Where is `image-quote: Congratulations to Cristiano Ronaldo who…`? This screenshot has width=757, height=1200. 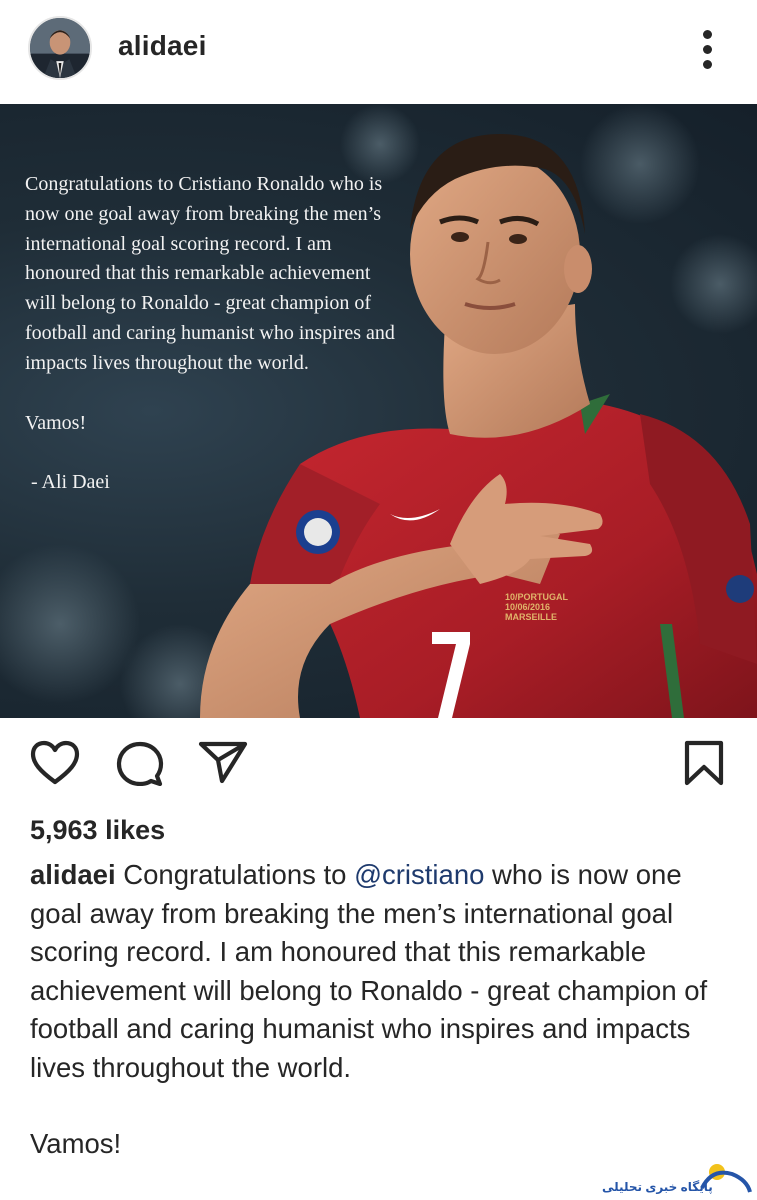
image-quote: Congratulations to Cristiano Ronaldo who… is located at coordinates (215, 334).